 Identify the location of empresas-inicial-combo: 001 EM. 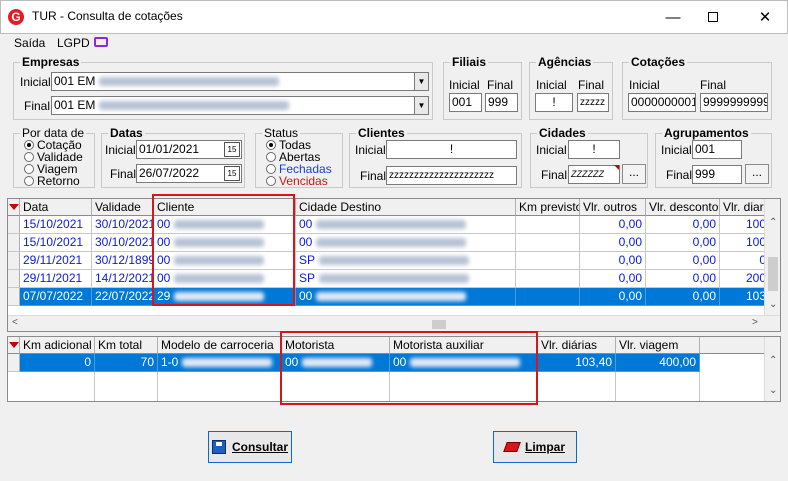
(233, 81).